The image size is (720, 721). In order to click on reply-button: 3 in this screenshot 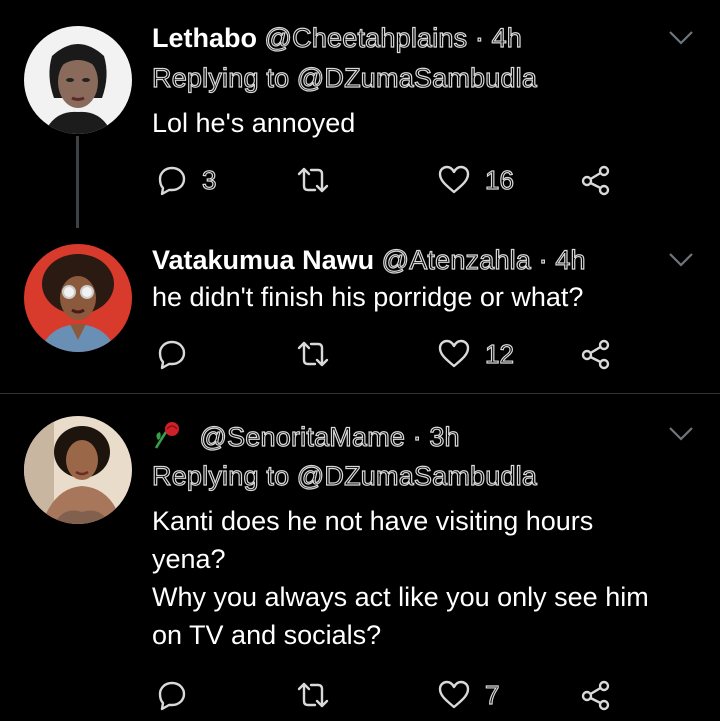, I will do `click(186, 180)`.